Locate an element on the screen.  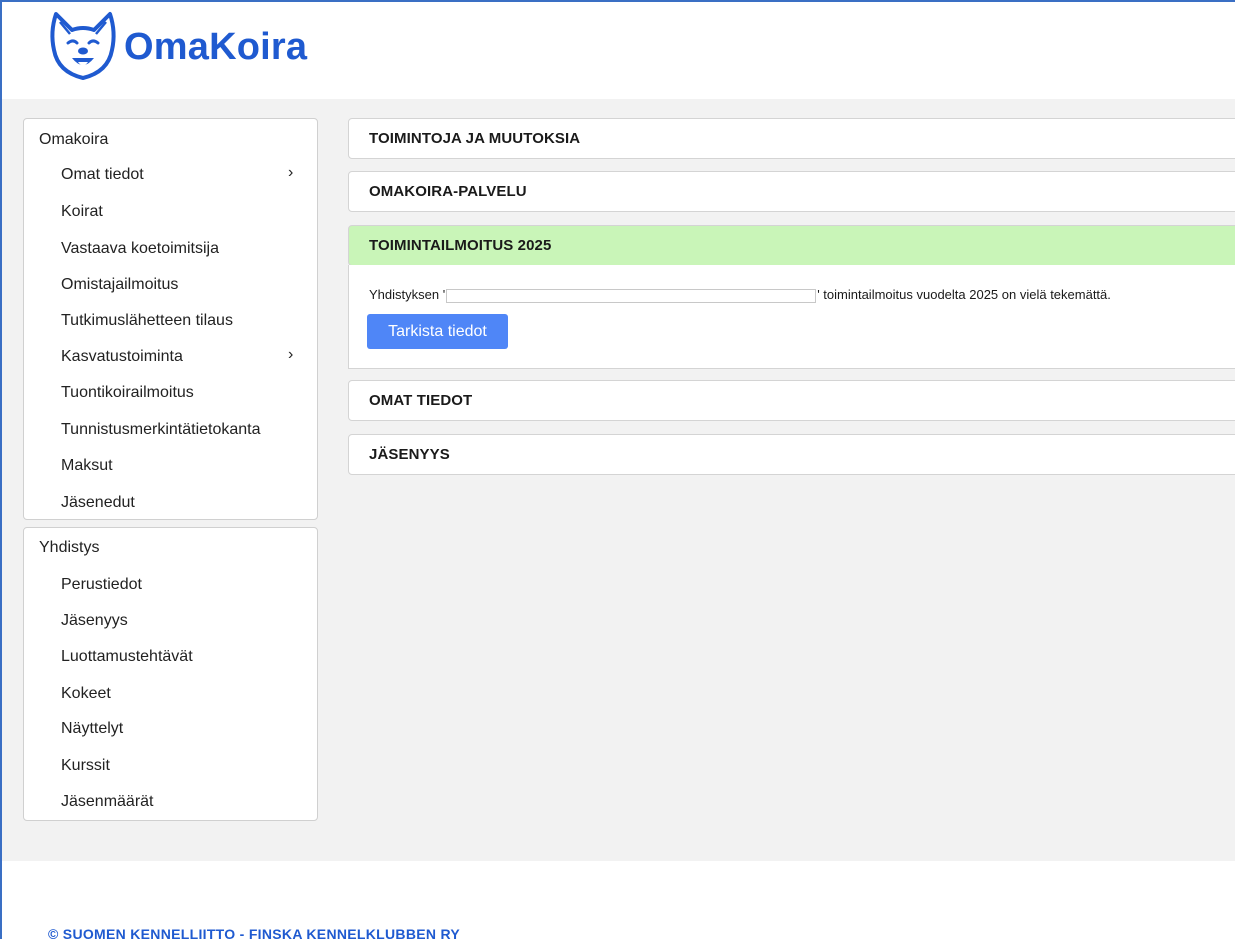
site-header: OmaKoira is located at coordinates (618, 50).